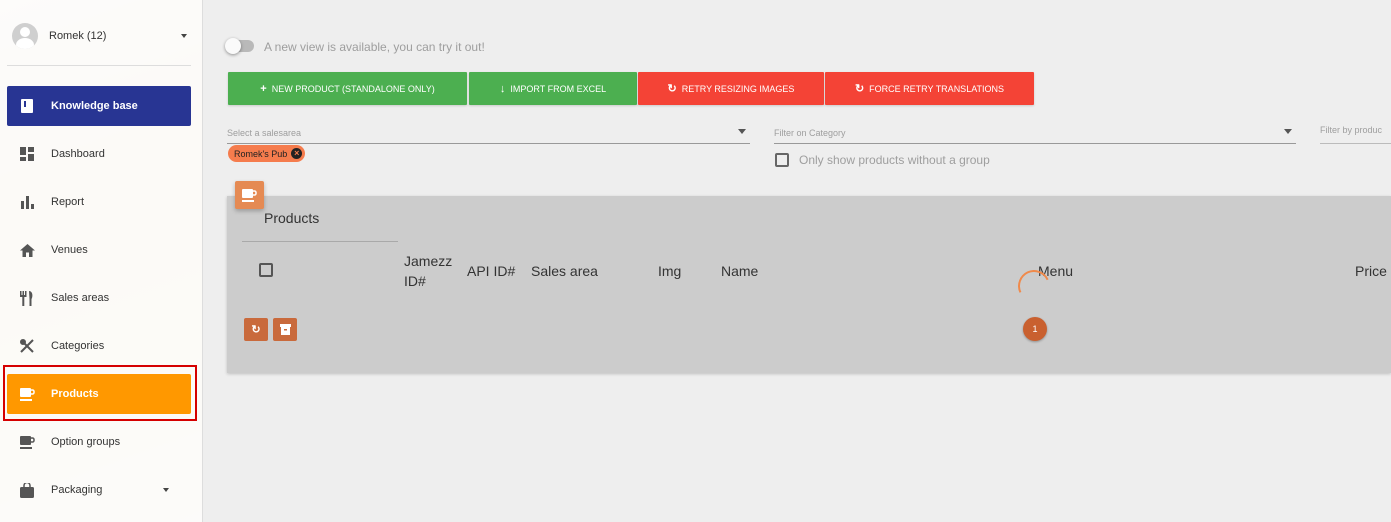  What do you see at coordinates (739, 271) in the screenshot?
I see `column-header-name: Name` at bounding box center [739, 271].